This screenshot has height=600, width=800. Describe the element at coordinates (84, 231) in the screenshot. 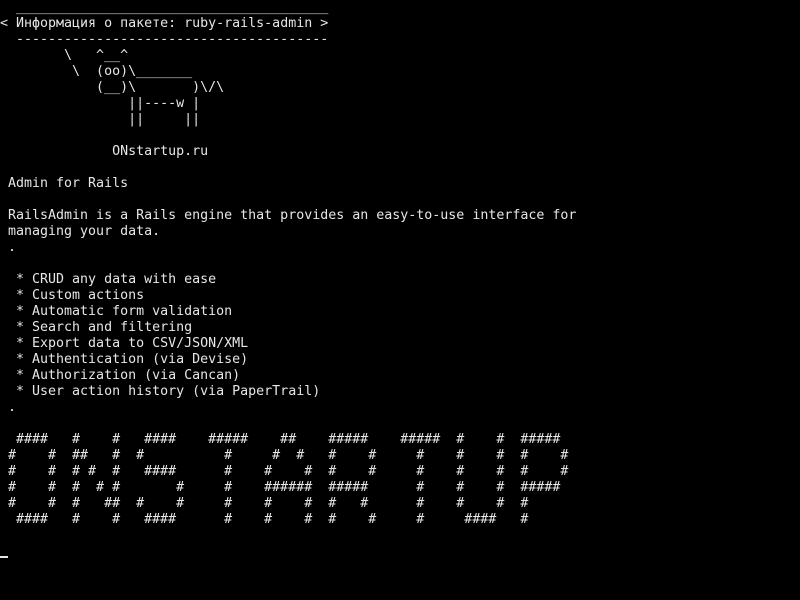

I see `description-line: managing your data.` at that location.